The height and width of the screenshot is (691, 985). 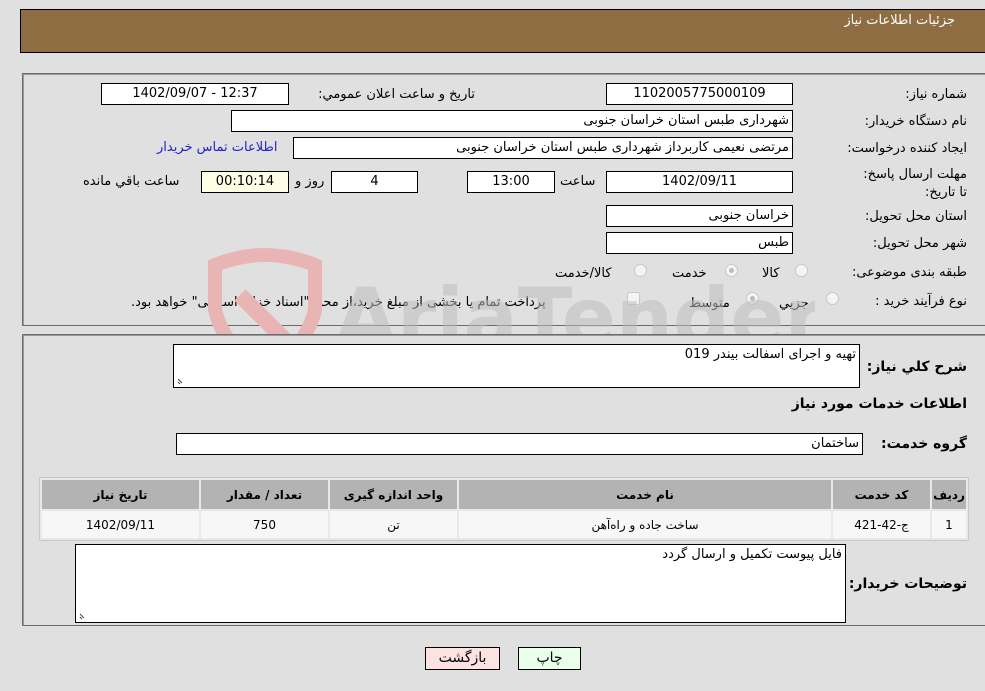 I want to click on category-radio-service, so click(x=731, y=270).